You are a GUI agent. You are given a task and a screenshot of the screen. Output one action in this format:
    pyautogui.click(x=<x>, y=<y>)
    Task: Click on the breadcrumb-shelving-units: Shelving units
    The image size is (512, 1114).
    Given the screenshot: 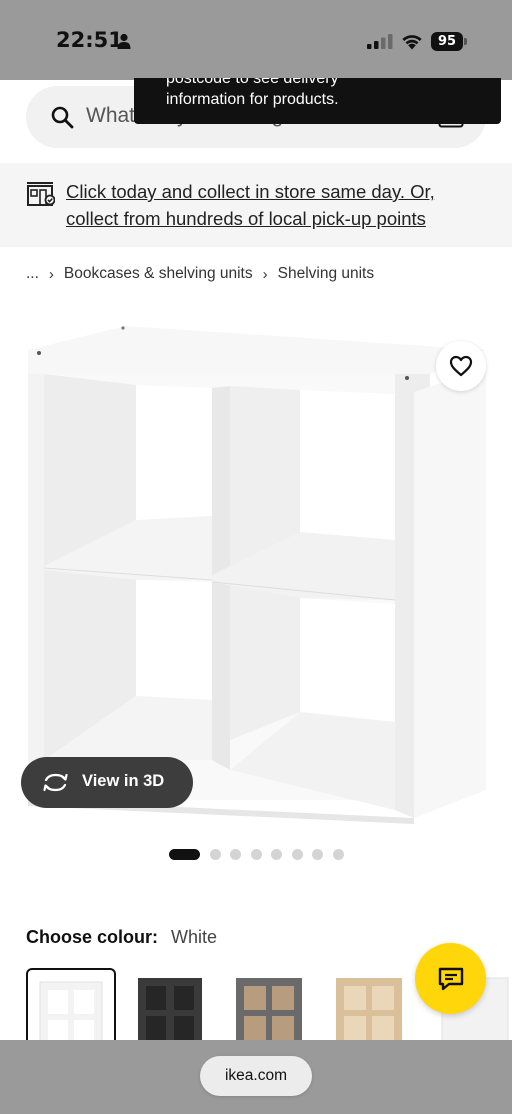 What is the action you would take?
    pyautogui.click(x=326, y=274)
    